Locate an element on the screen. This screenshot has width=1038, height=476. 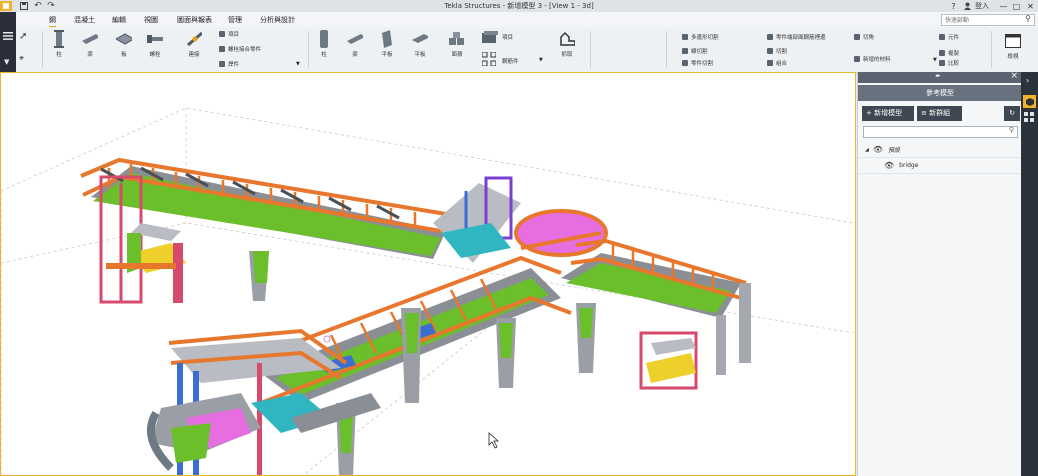
menu-bar: 鋼 混凝土 編輯 視圖 圖面與報表 管理 分析與設計 is located at coordinates (527, 20).